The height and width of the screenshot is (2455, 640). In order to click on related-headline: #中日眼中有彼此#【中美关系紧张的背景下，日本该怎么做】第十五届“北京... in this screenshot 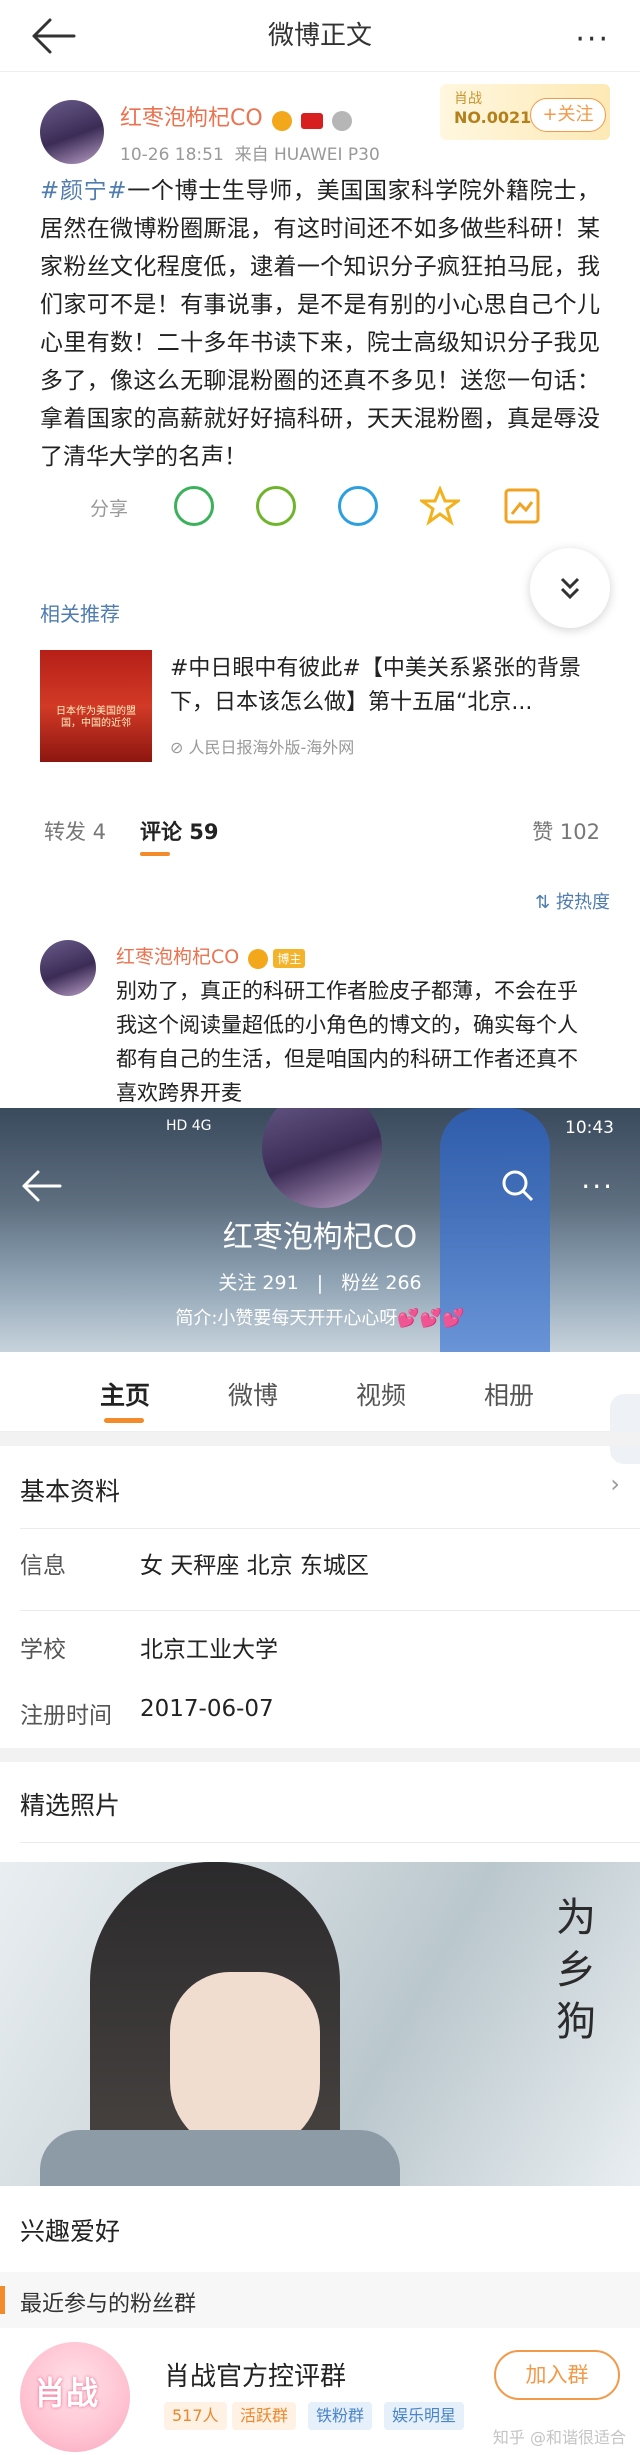, I will do `click(375, 685)`.